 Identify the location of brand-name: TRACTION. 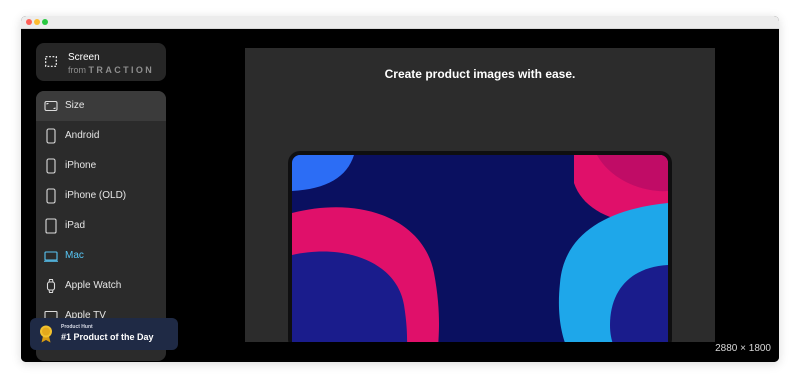
(121, 70).